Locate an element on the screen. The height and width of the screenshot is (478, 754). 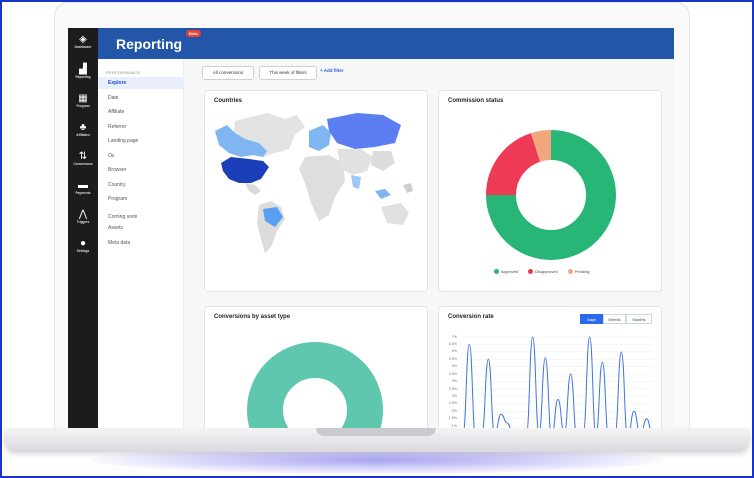
rail-item-conversions: ⇅ Conversions is located at coordinates (83, 158).